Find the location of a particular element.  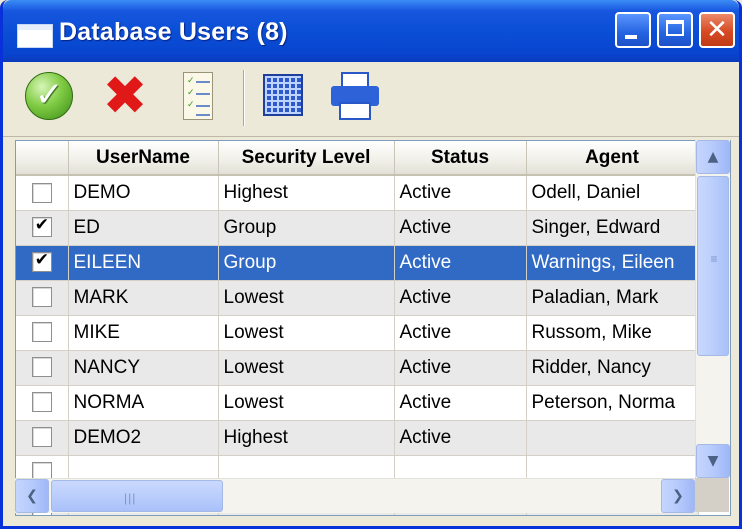

agent-cell: Ridder, Nancy is located at coordinates (612, 368).